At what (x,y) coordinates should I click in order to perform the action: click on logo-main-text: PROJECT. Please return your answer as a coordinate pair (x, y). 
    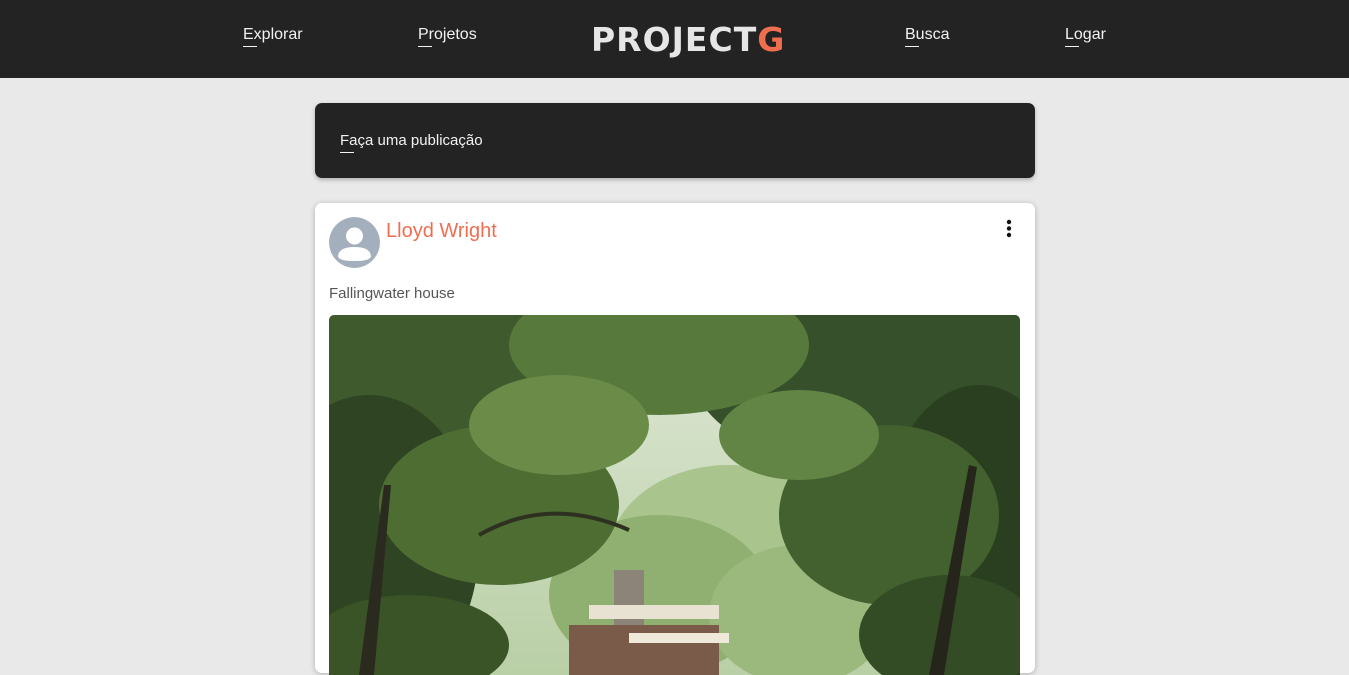
    Looking at the image, I should click on (674, 39).